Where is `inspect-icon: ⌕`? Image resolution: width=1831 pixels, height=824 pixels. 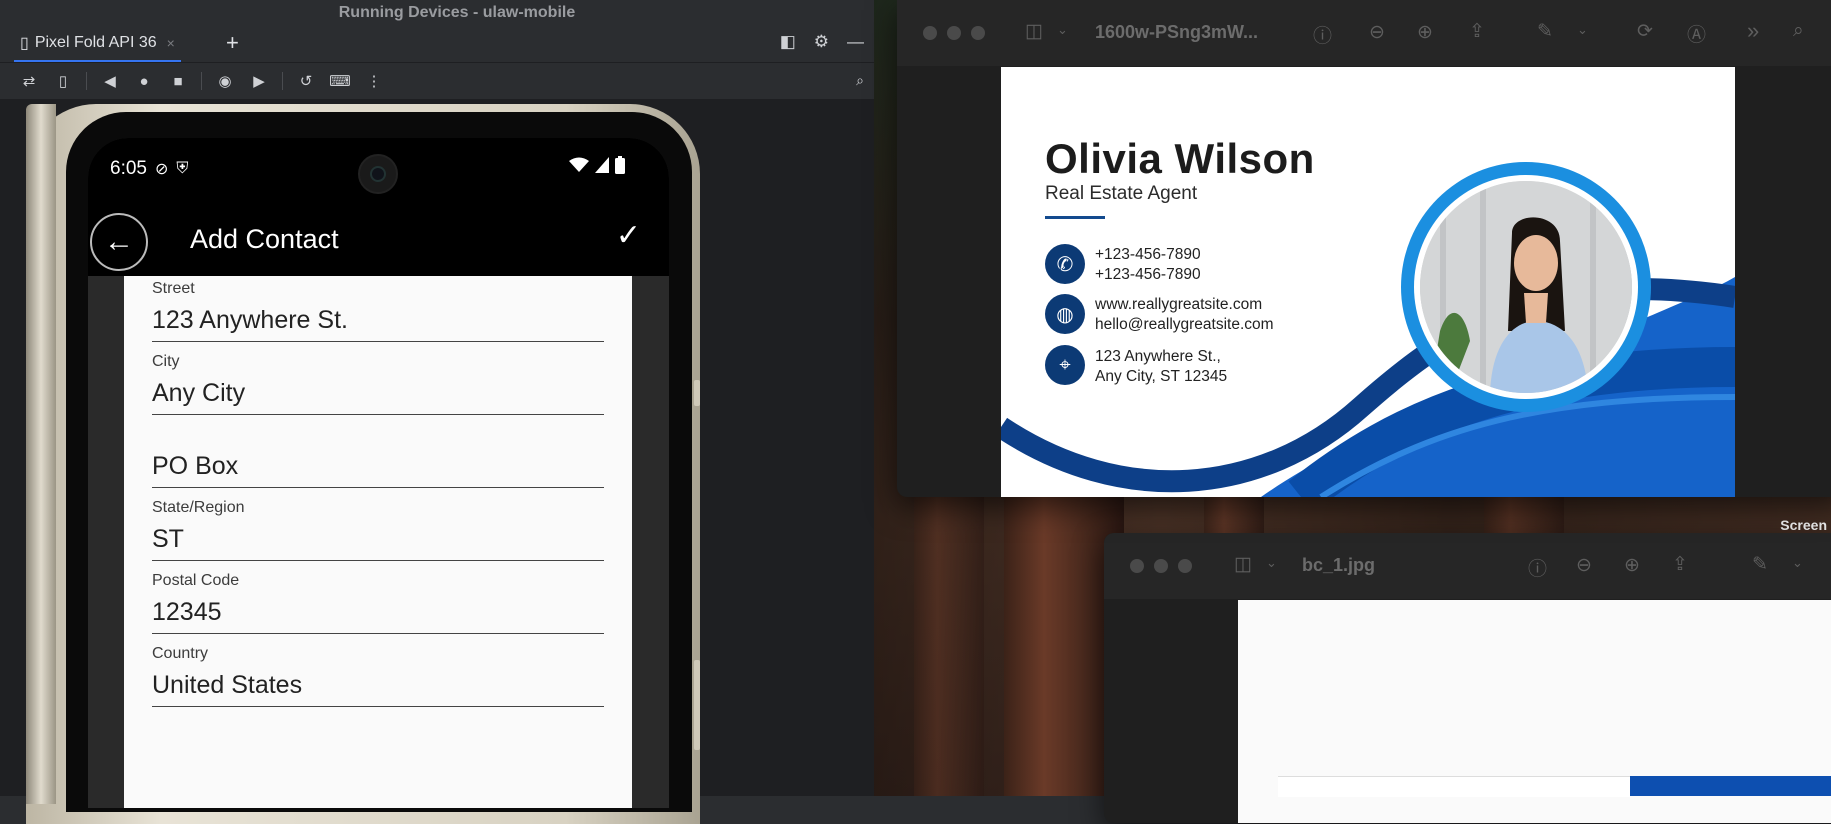
inspect-icon: ⌕ is located at coordinates (860, 80).